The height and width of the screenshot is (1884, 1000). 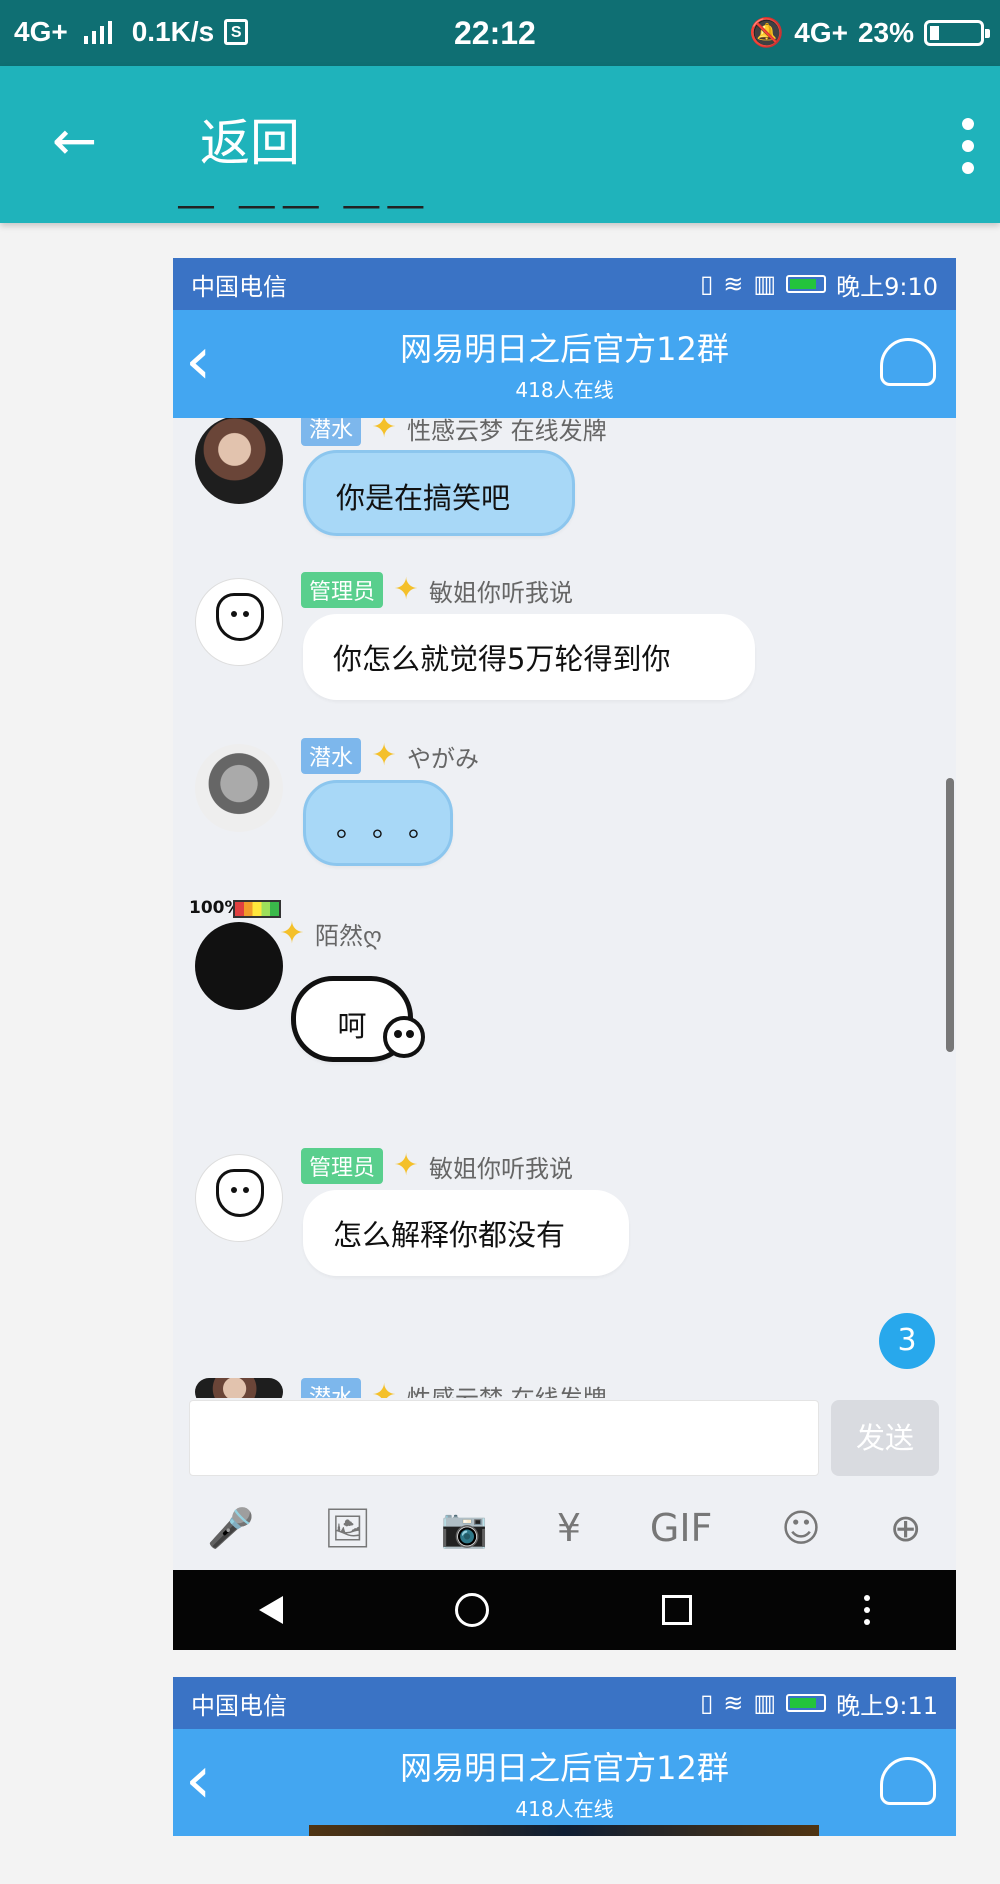 I want to click on nav-back-icon, so click(x=271, y=1610).